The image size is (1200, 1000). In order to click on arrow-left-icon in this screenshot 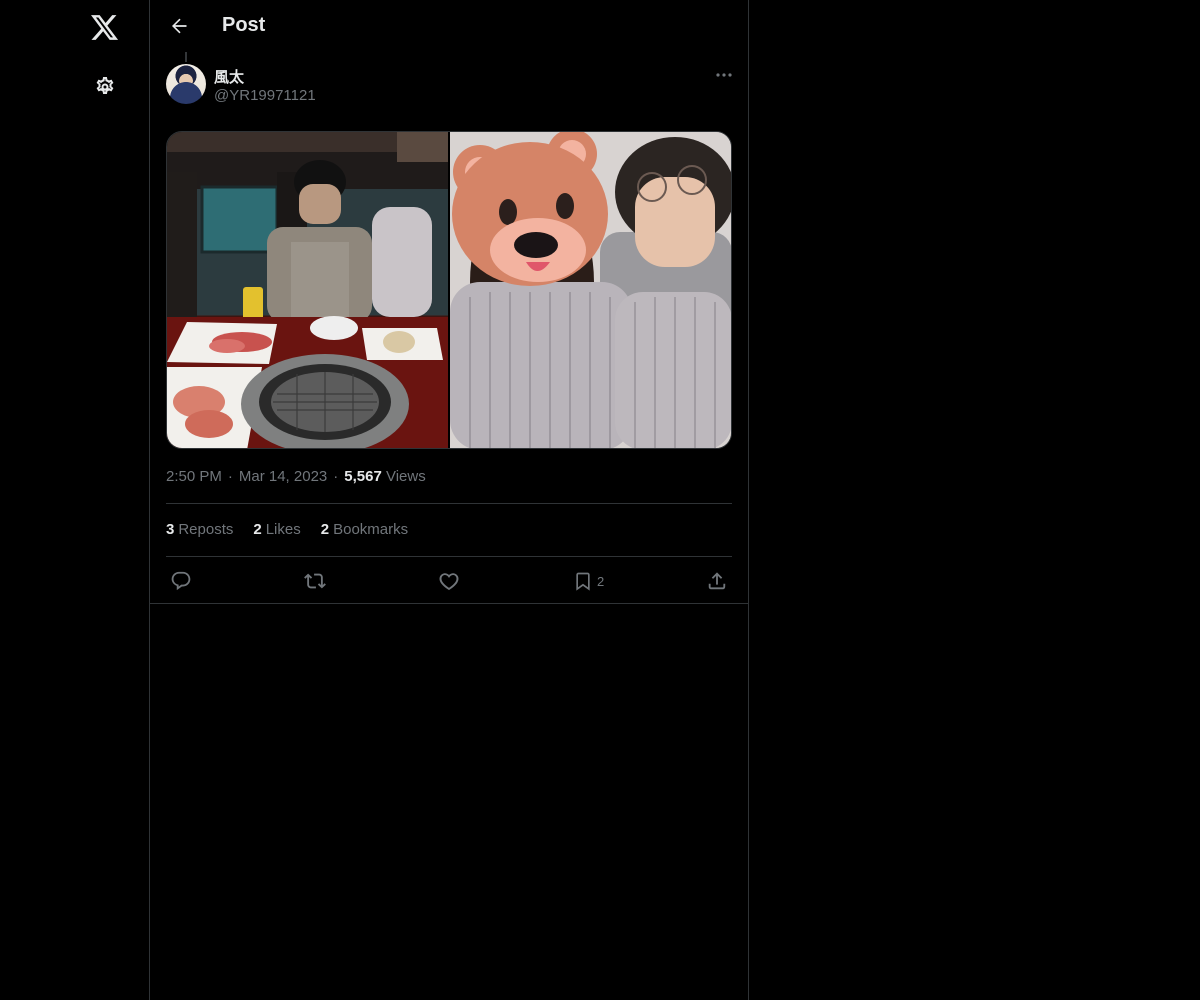, I will do `click(179, 26)`.